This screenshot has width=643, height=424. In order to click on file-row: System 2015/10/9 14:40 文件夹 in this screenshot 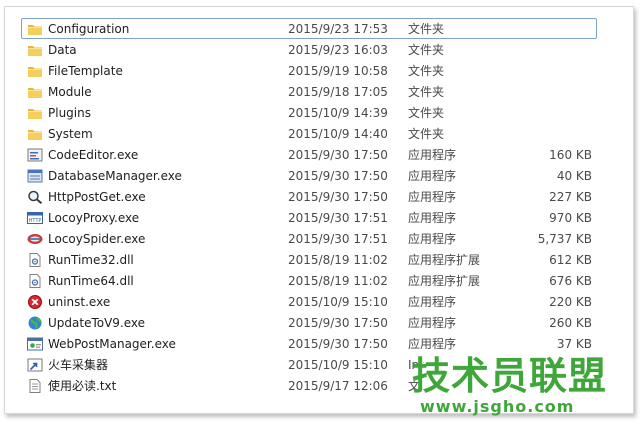, I will do `click(309, 133)`.